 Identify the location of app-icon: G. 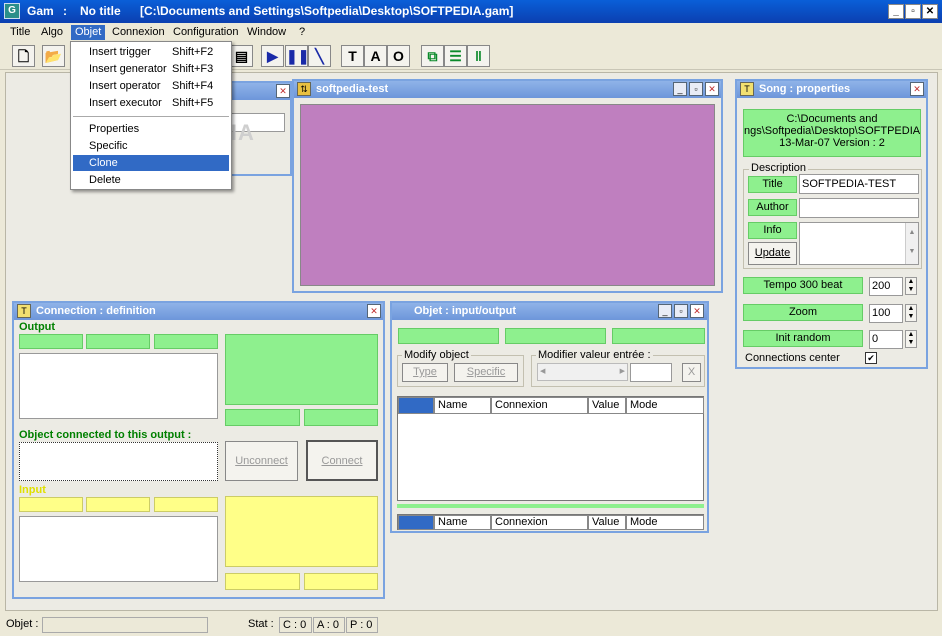
(12, 11).